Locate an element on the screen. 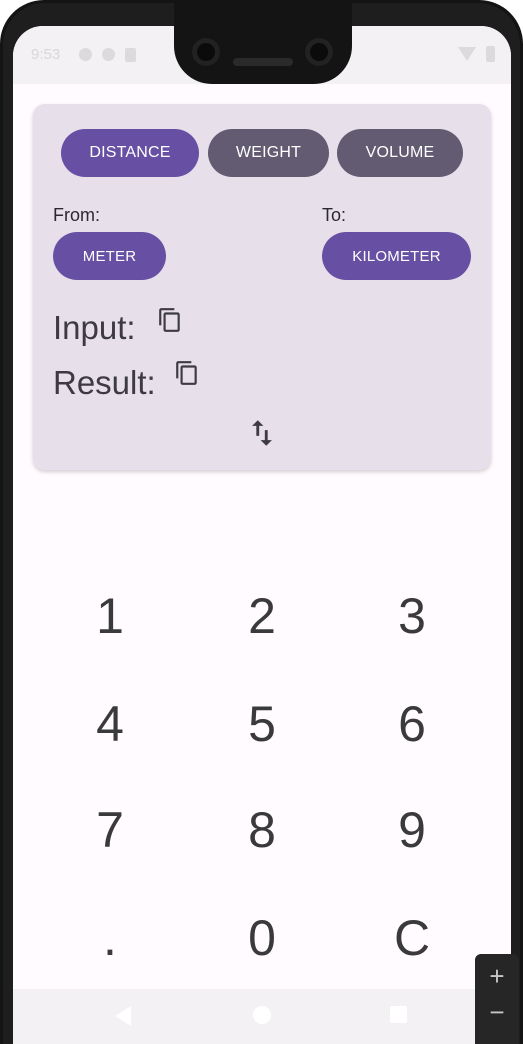 The height and width of the screenshot is (1044, 523). status-system-icons is located at coordinates (476, 54).